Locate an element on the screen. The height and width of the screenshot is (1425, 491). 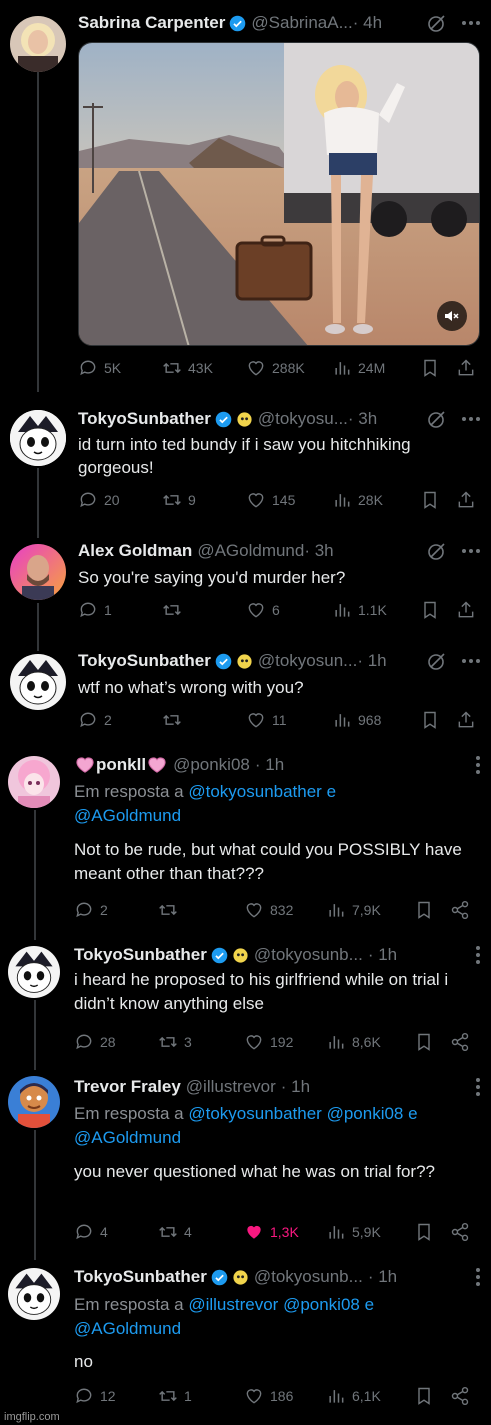
reply-button: 4 is located at coordinates (116, 1232).